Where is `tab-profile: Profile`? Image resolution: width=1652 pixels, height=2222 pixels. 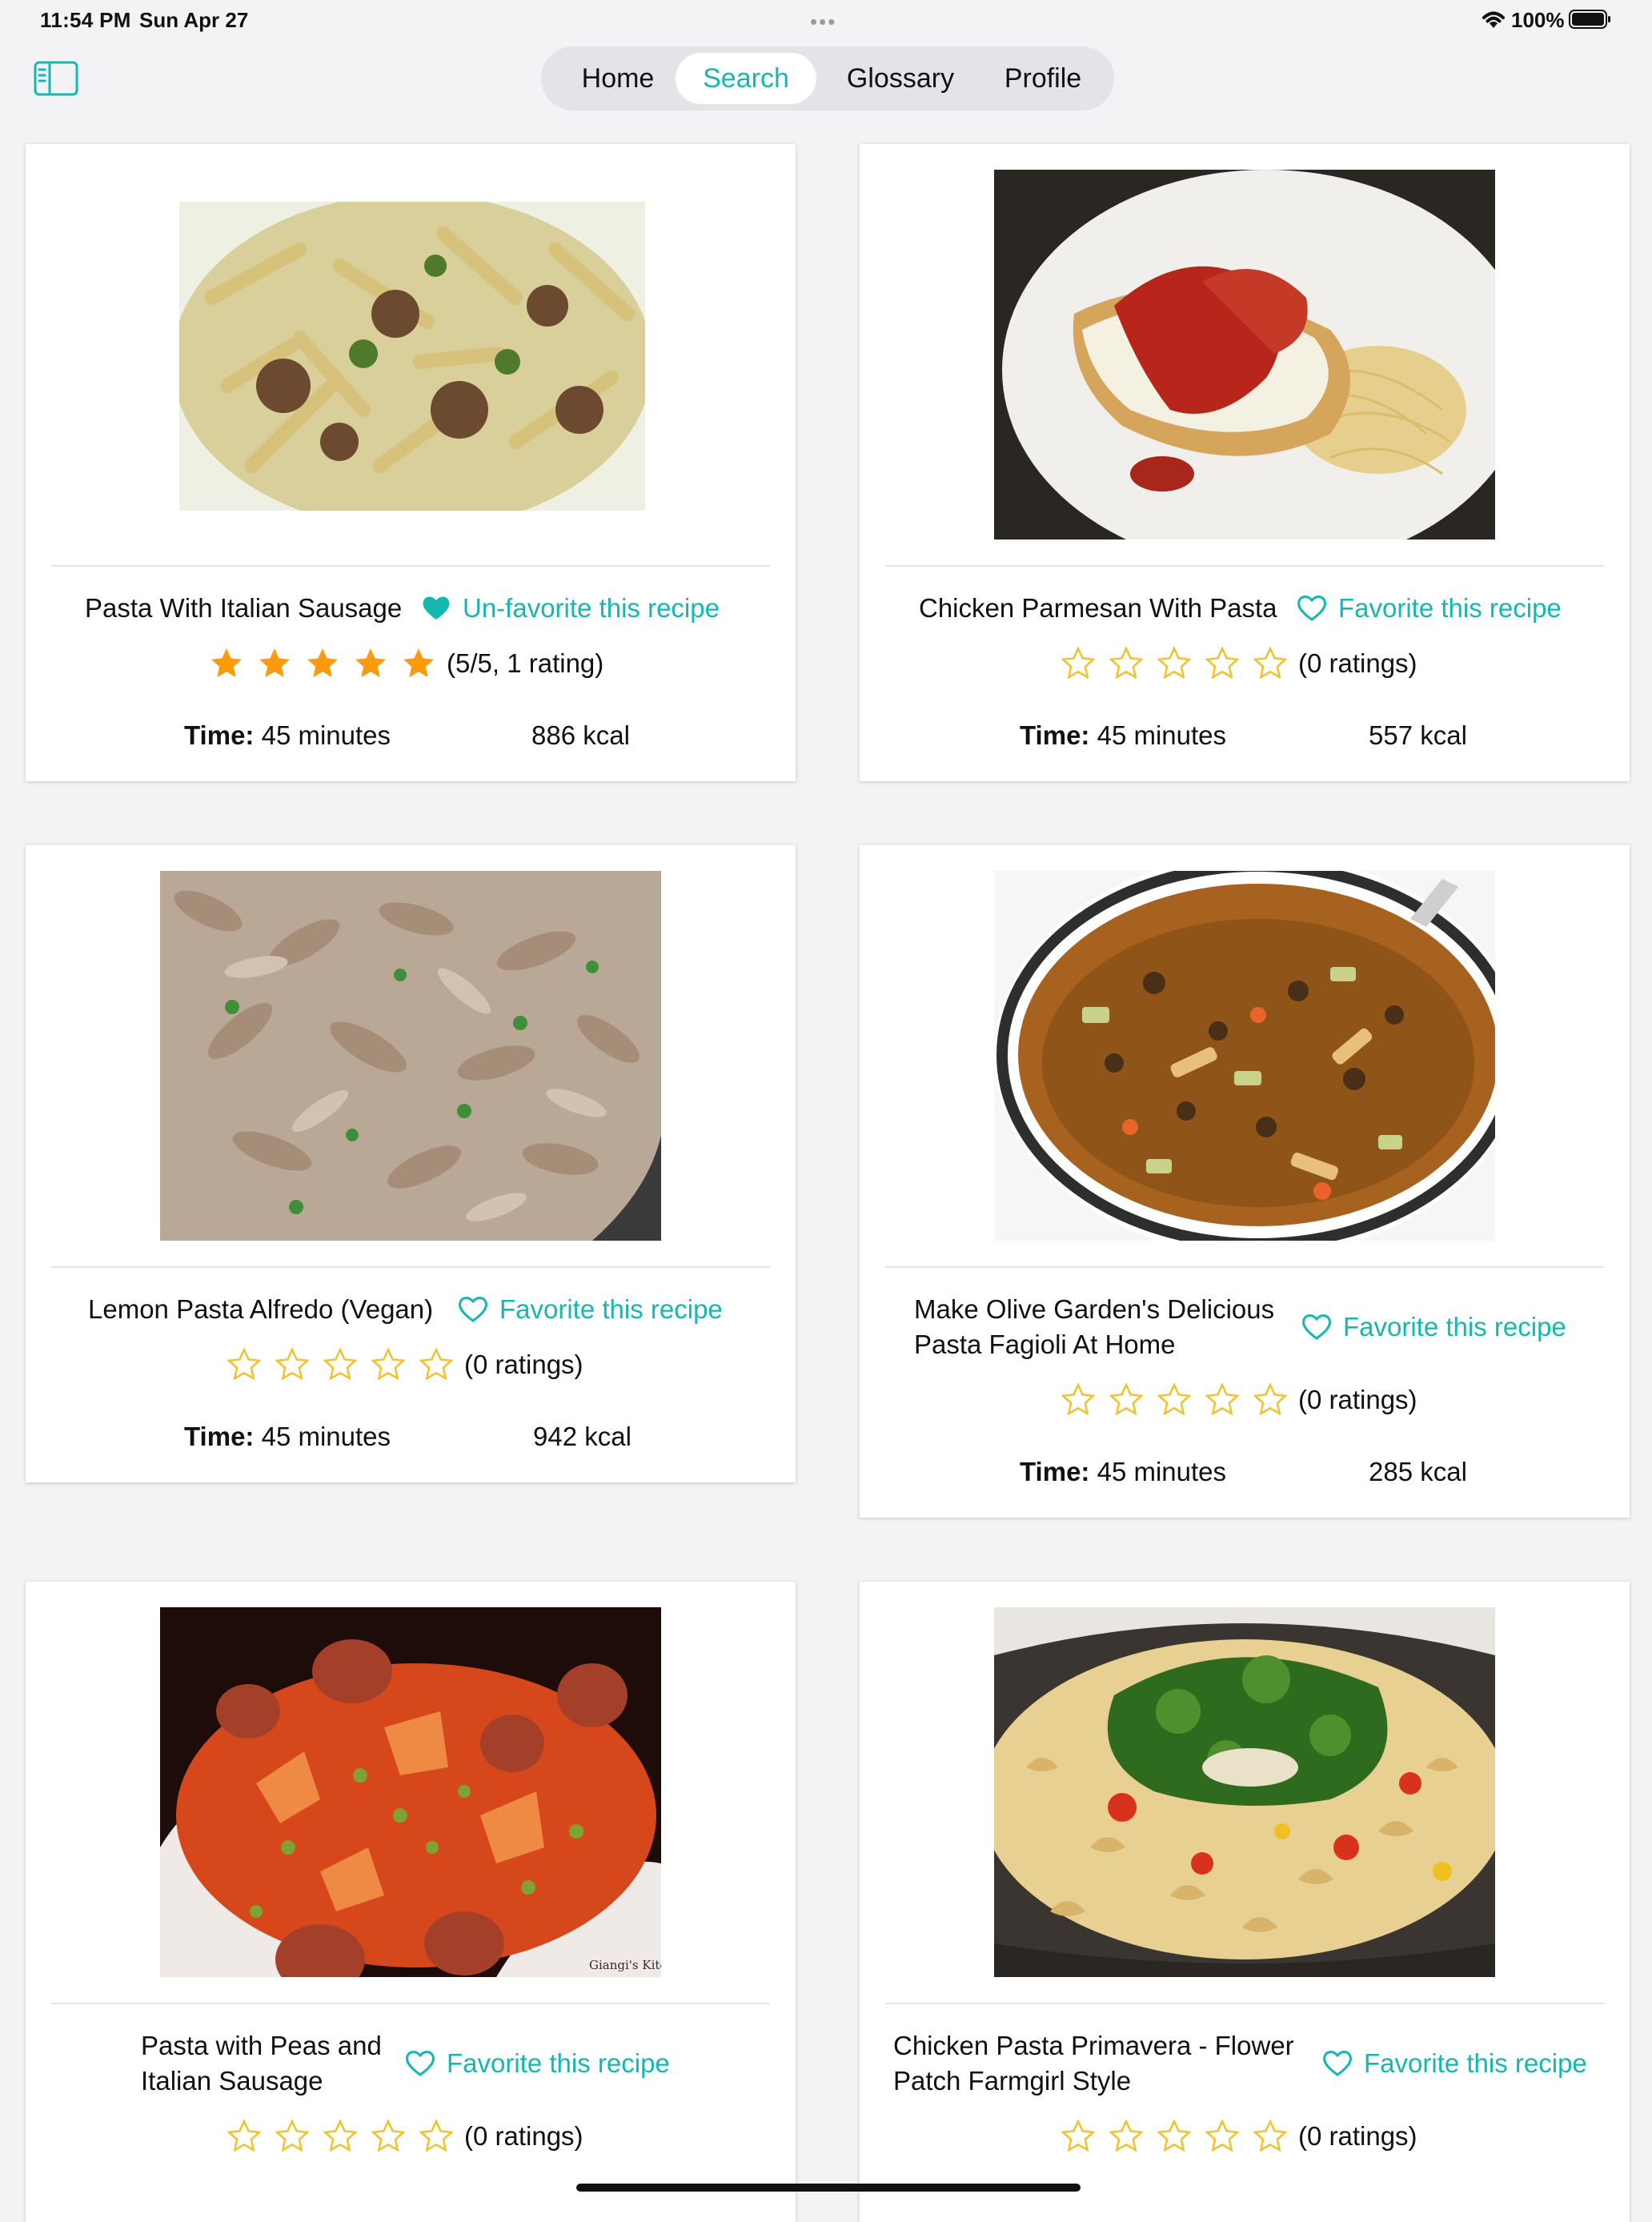
tab-profile: Profile is located at coordinates (1043, 78).